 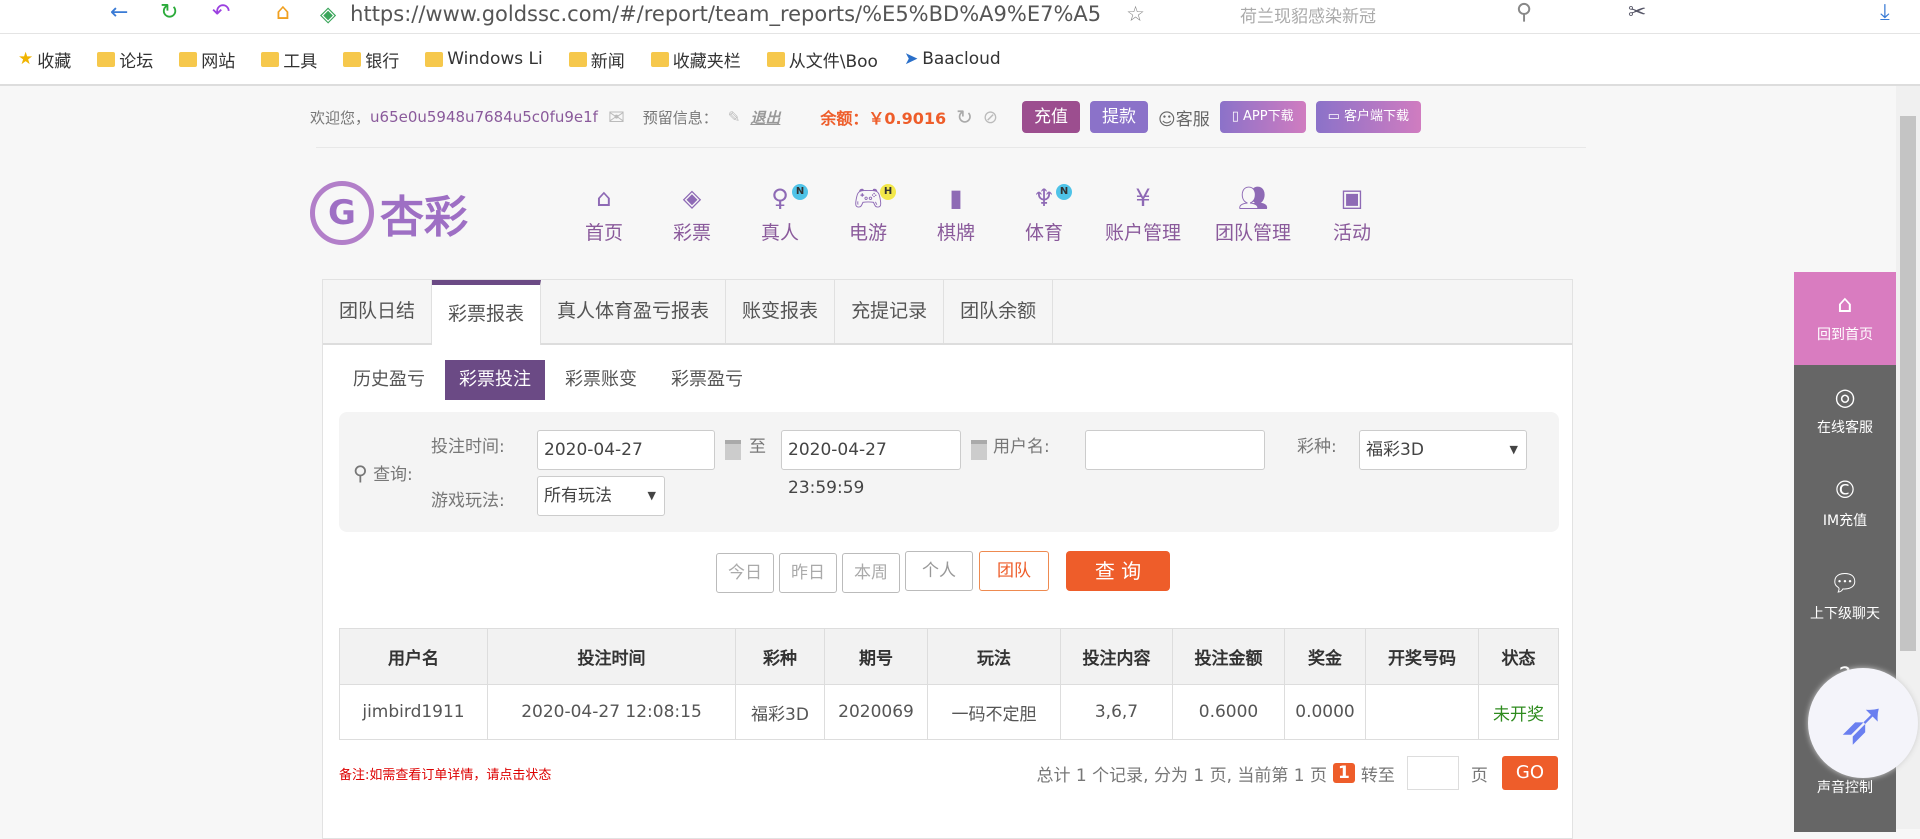 What do you see at coordinates (611, 656) in the screenshot?
I see `column-header: 投注时间` at bounding box center [611, 656].